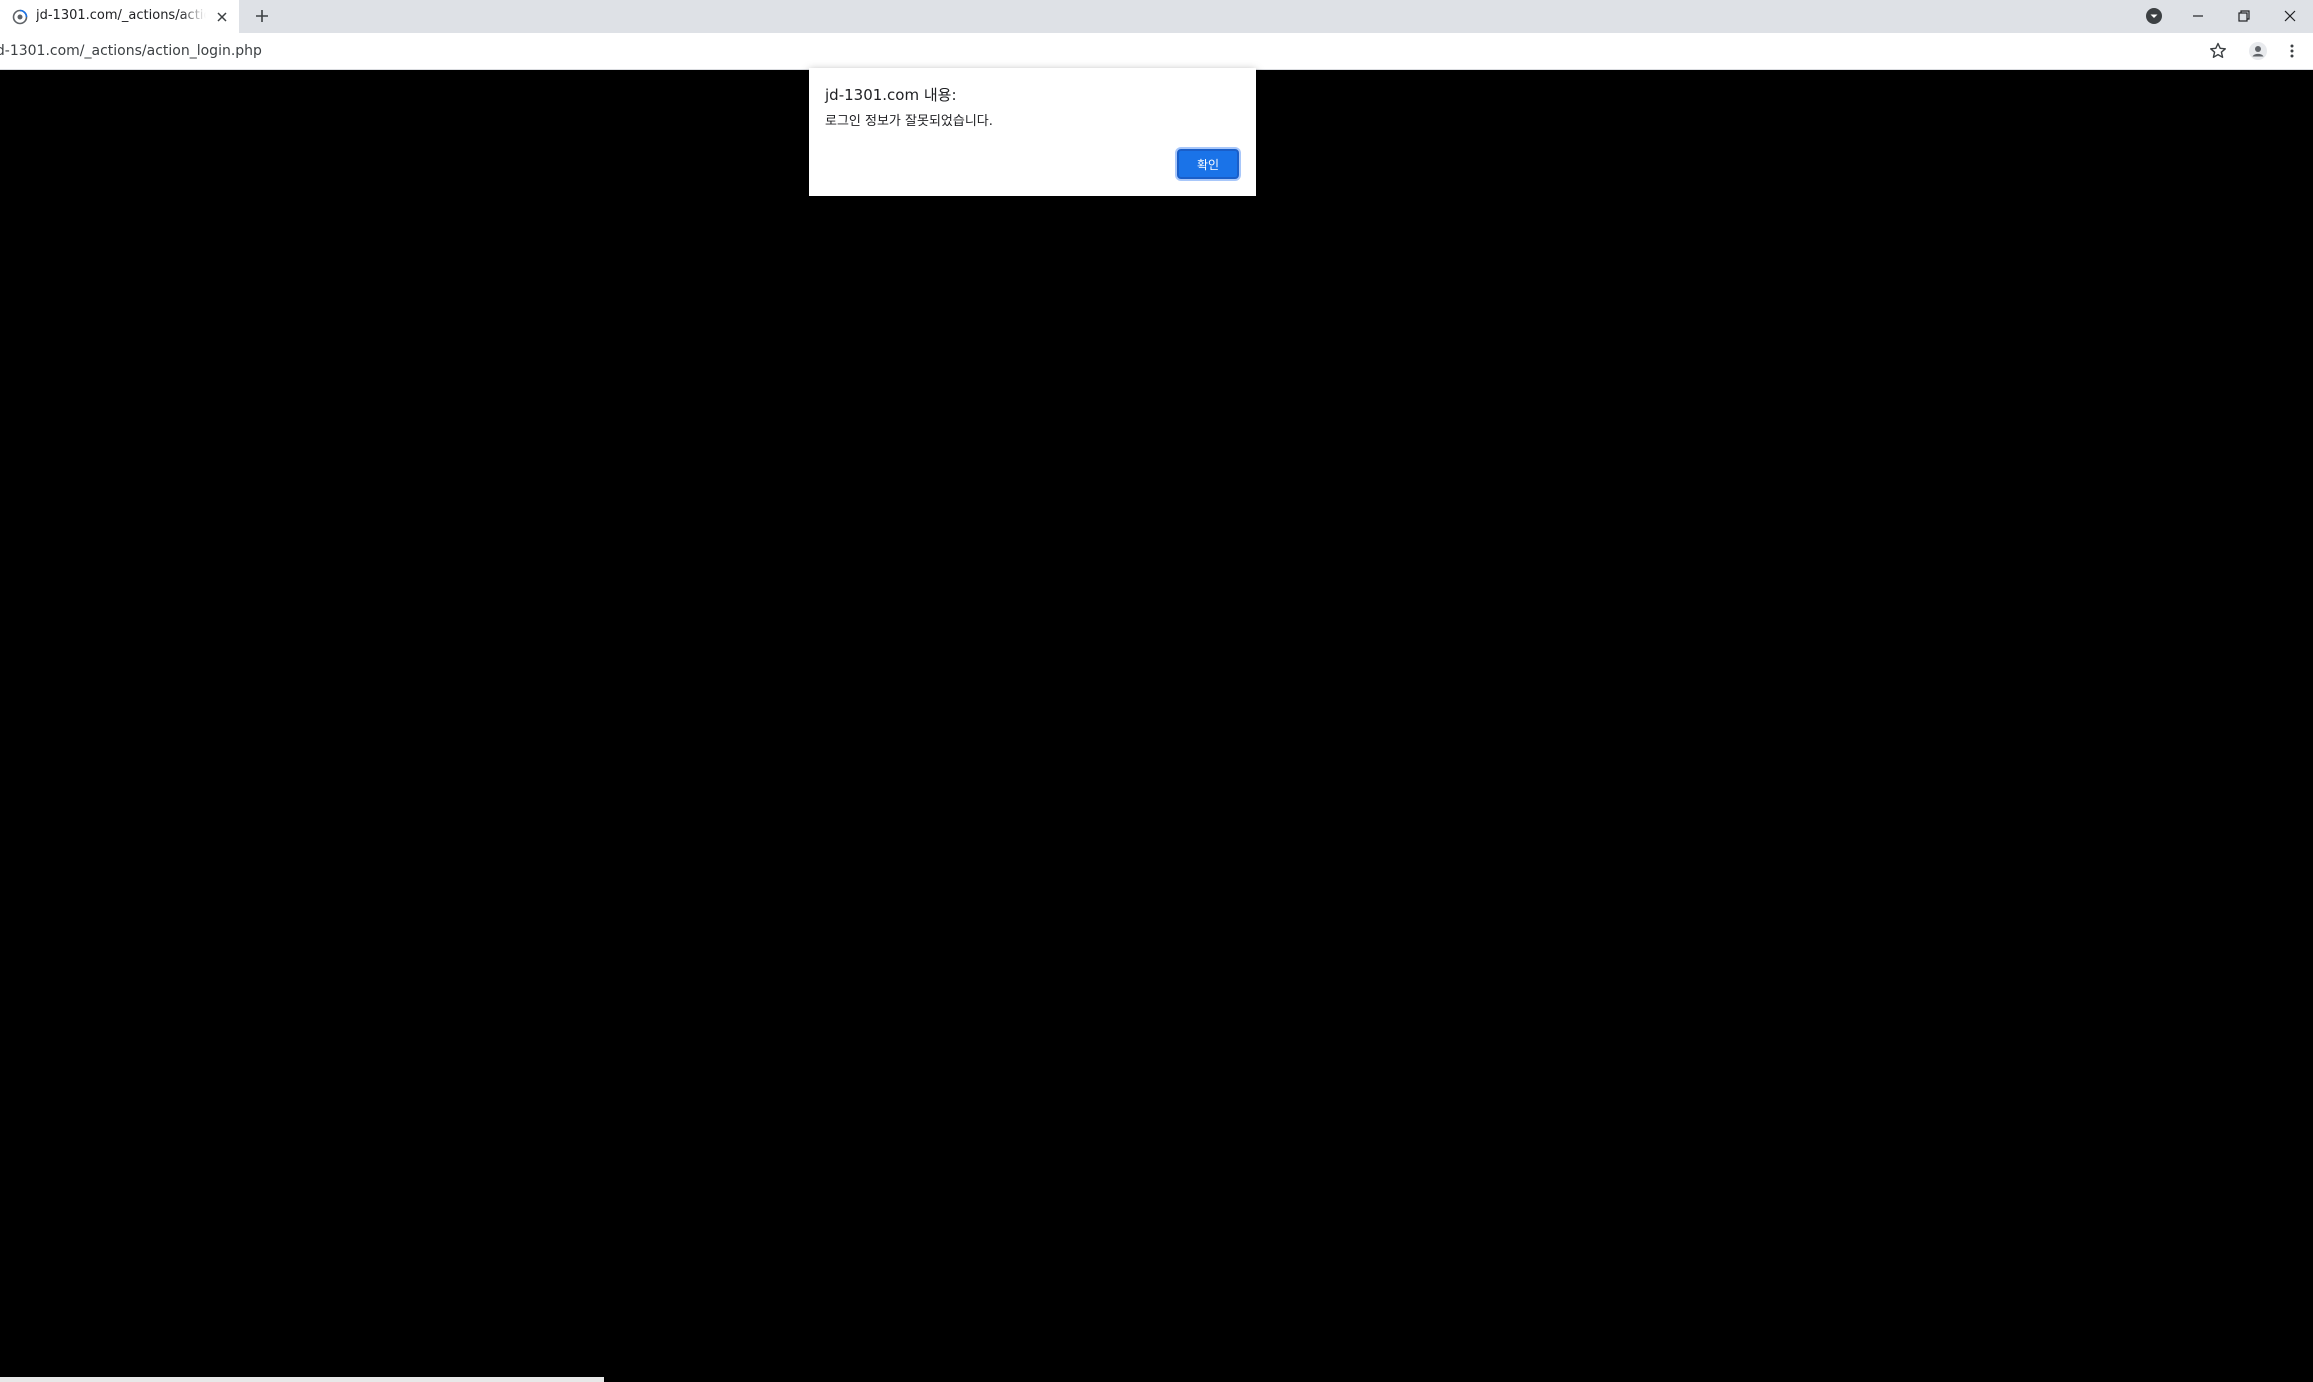 The image size is (2313, 1382). What do you see at coordinates (262, 16) in the screenshot?
I see `plus-icon` at bounding box center [262, 16].